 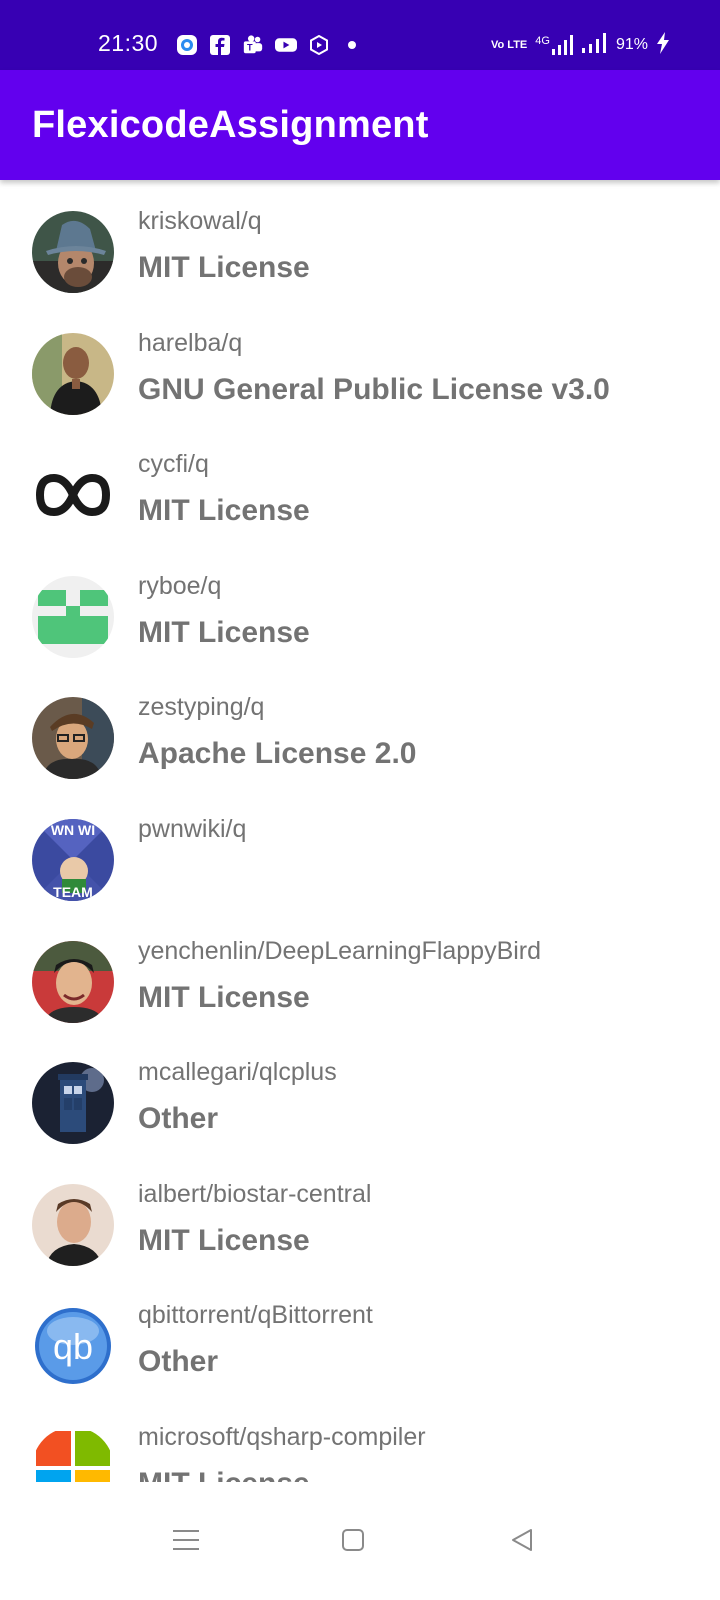 What do you see at coordinates (255, 1315) in the screenshot?
I see `repo-name: qbittorrent/qBittorrent` at bounding box center [255, 1315].